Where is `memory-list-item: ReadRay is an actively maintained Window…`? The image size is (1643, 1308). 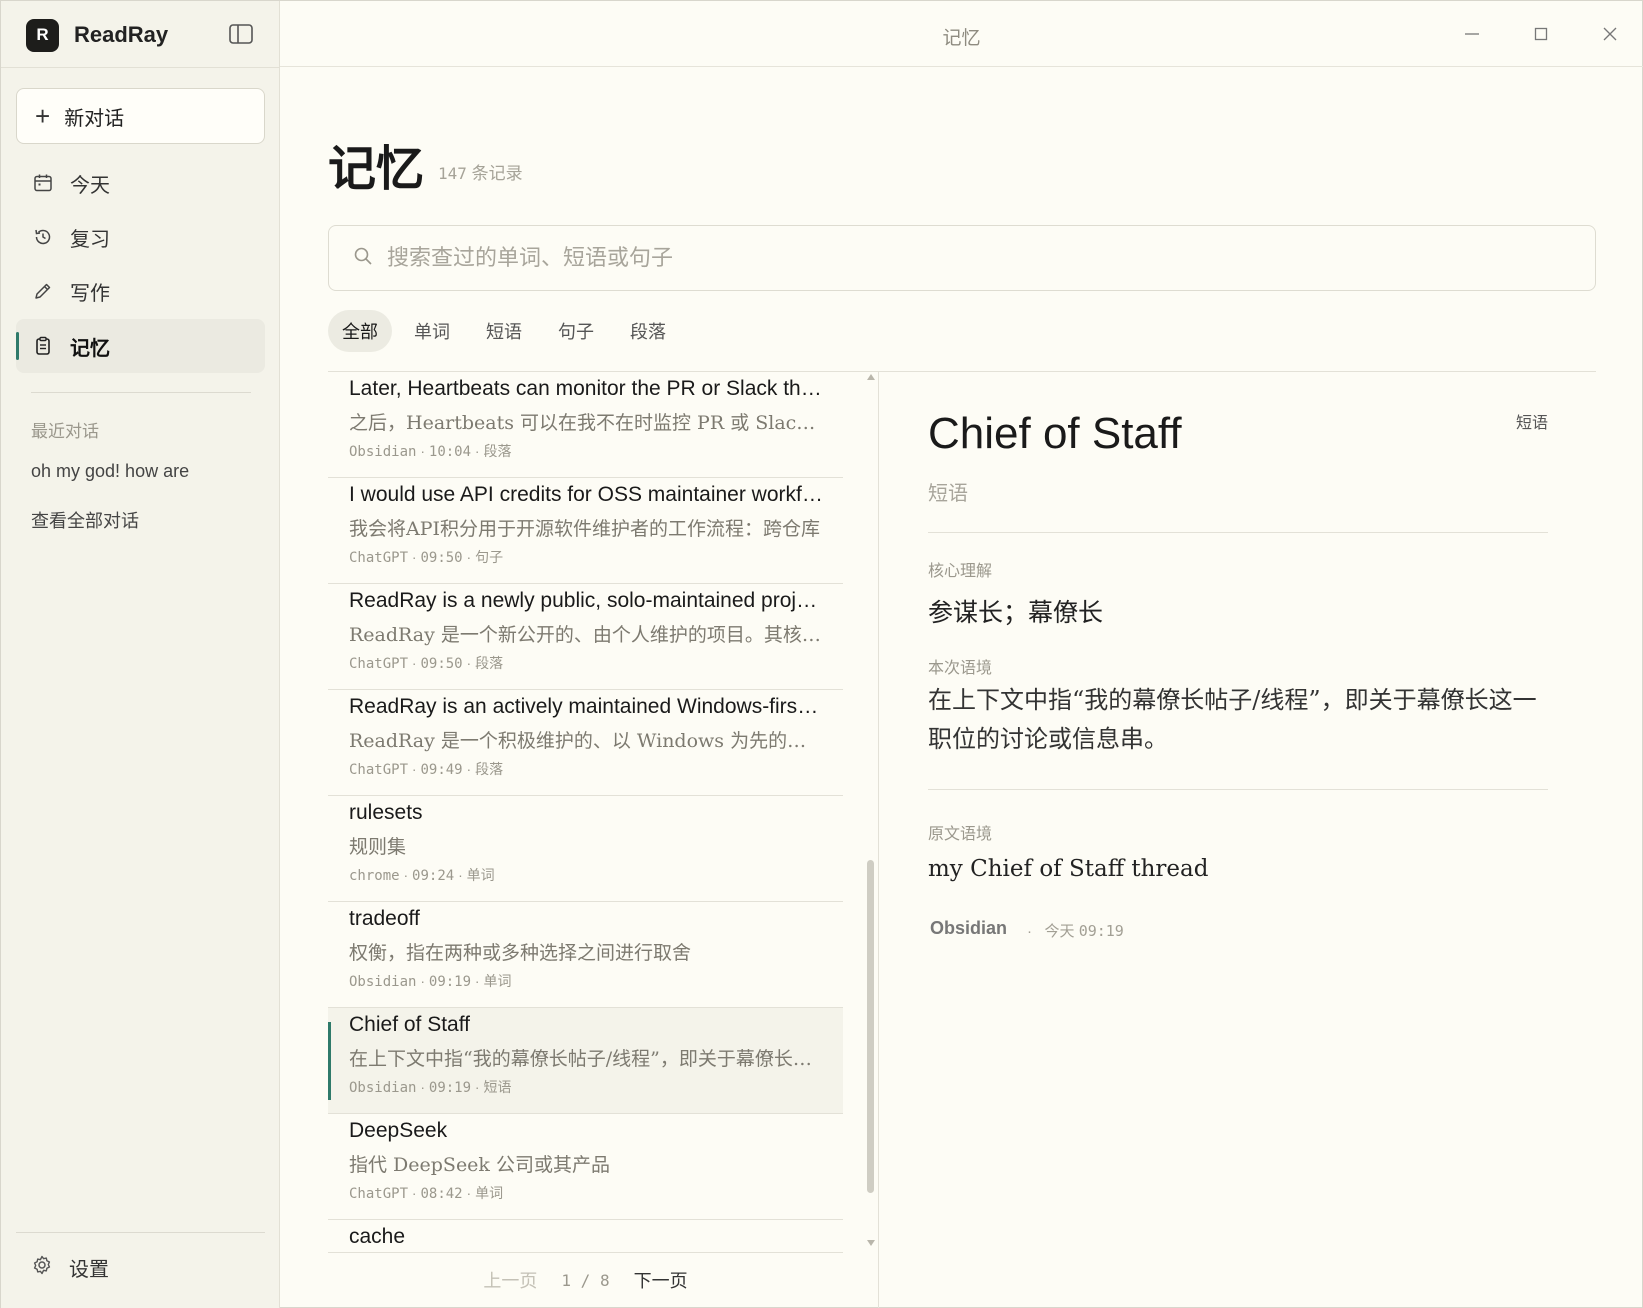 memory-list-item: ReadRay is an actively maintained Window… is located at coordinates (585, 743).